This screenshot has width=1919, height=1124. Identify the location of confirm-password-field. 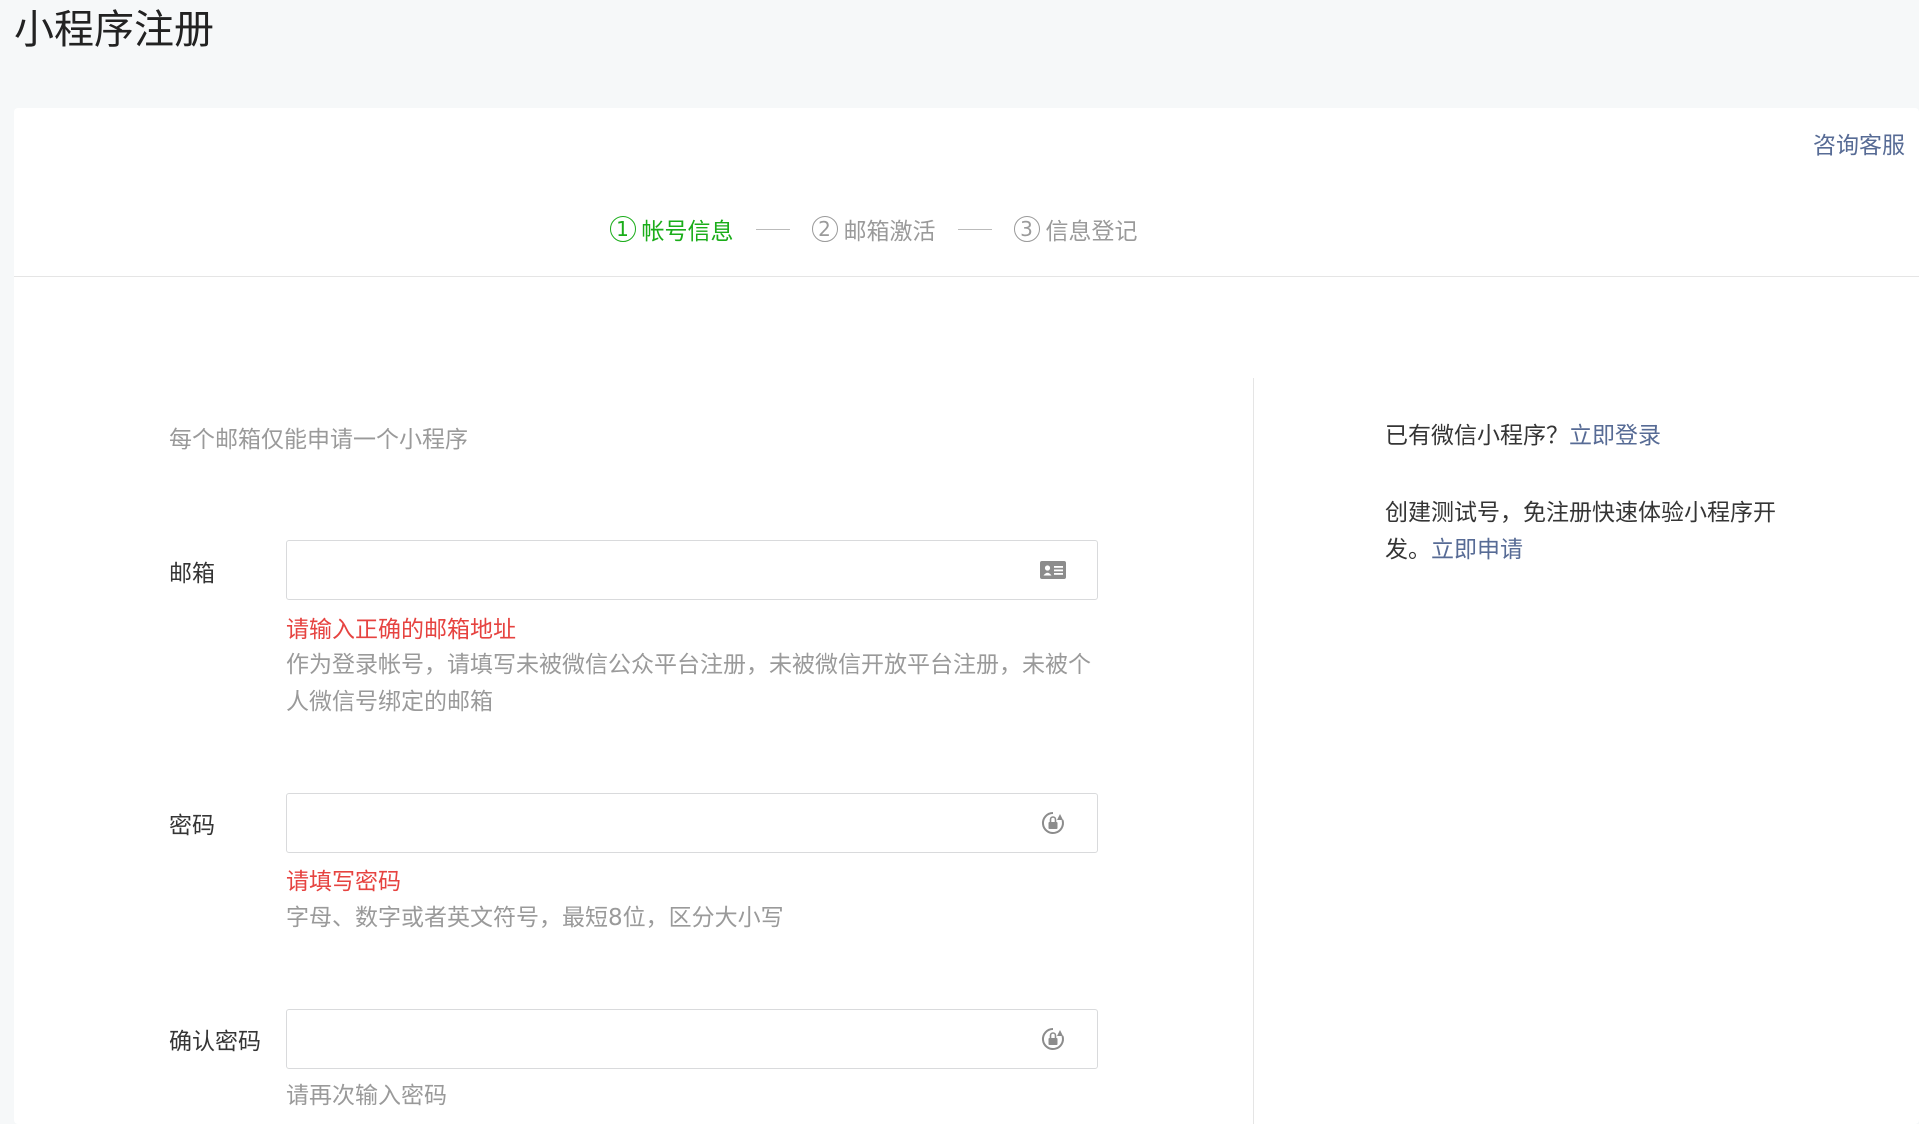
(692, 1039).